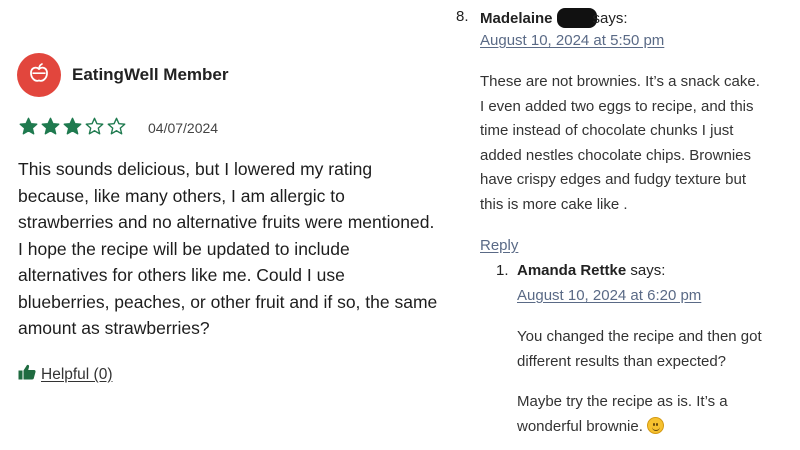 This screenshot has width=800, height=450. I want to click on reply-date-link: August 10, 2024 at 6:20 pm, so click(609, 295).